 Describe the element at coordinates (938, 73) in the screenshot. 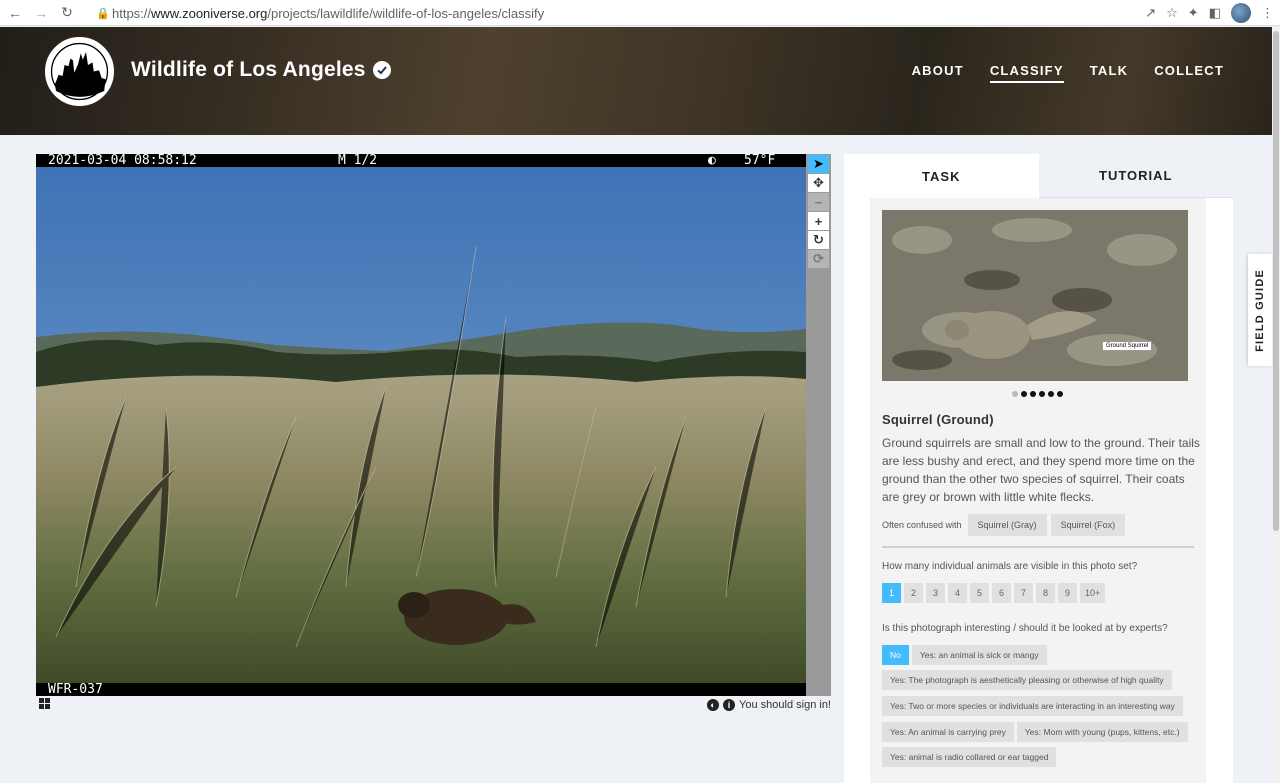

I see `nav-about: ABOUT` at that location.